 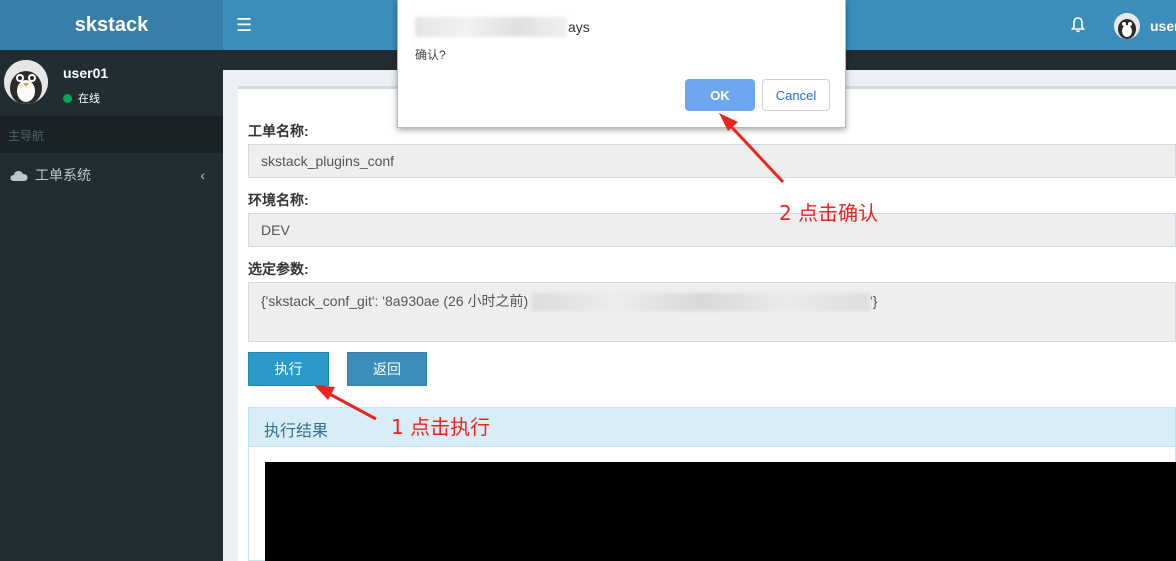 What do you see at coordinates (829, 213) in the screenshot?
I see `annotation-step2: 2 点击确认` at bounding box center [829, 213].